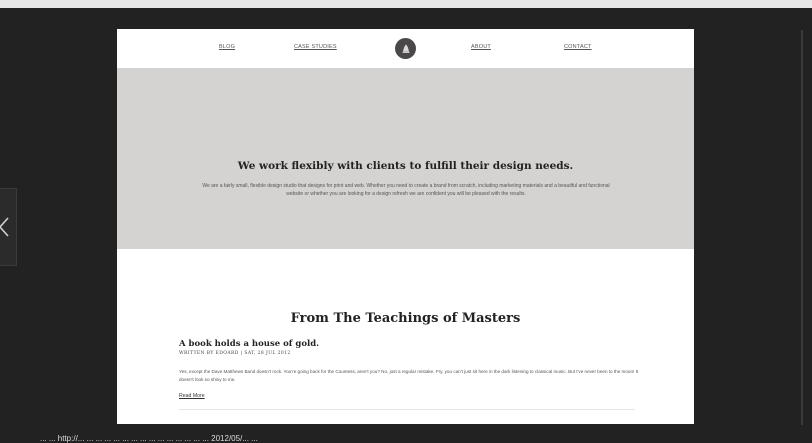 Image resolution: width=812 pixels, height=443 pixels. What do you see at coordinates (406, 4) in the screenshot?
I see `top-strip` at bounding box center [406, 4].